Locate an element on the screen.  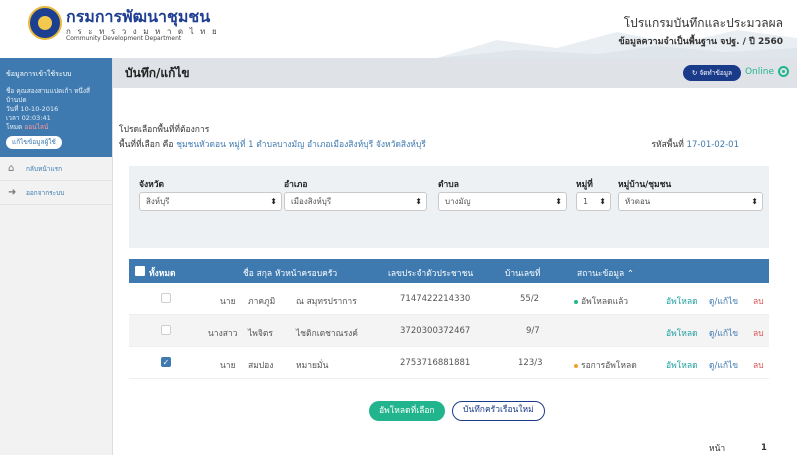
user-village: บ้านปด is located at coordinates (16, 100).